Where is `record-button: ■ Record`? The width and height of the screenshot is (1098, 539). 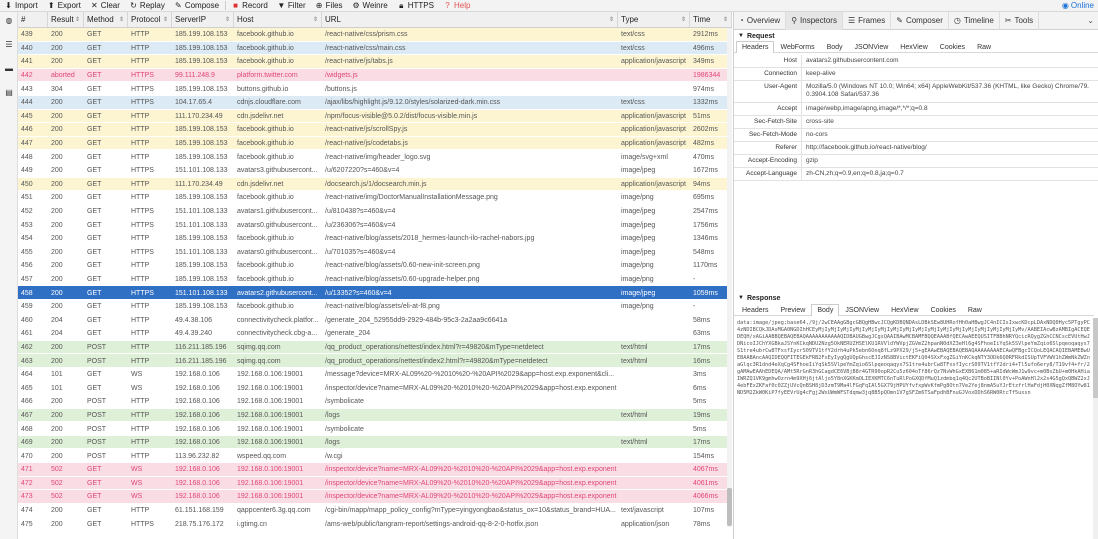 record-button: ■ Record is located at coordinates (249, 5).